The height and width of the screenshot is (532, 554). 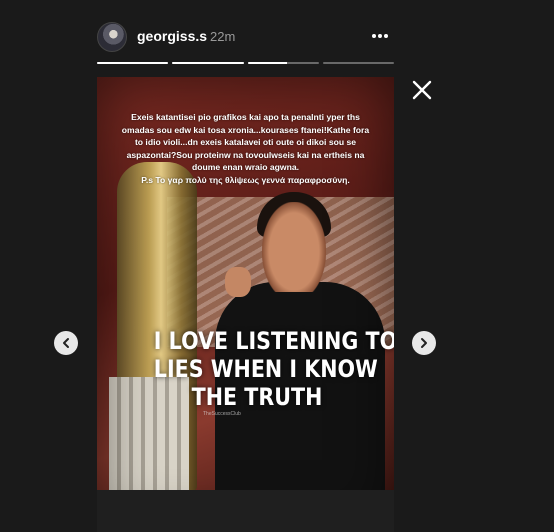 I want to click on chevron-left-icon, so click(x=66, y=343).